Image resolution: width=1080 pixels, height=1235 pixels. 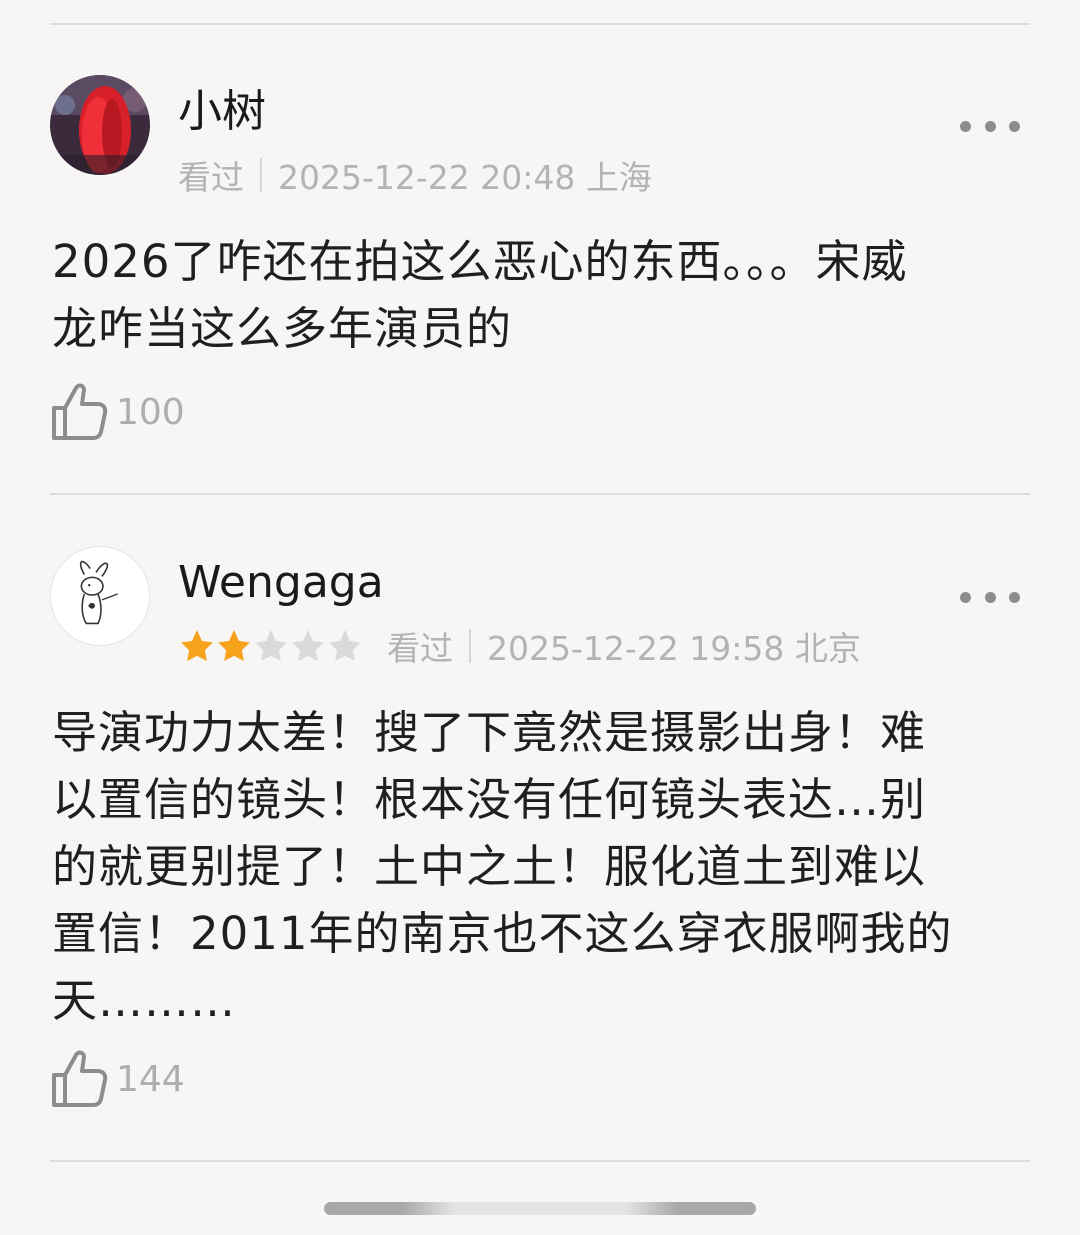 I want to click on datetime-location: 2025-12-22 20:48 上海, so click(x=465, y=177).